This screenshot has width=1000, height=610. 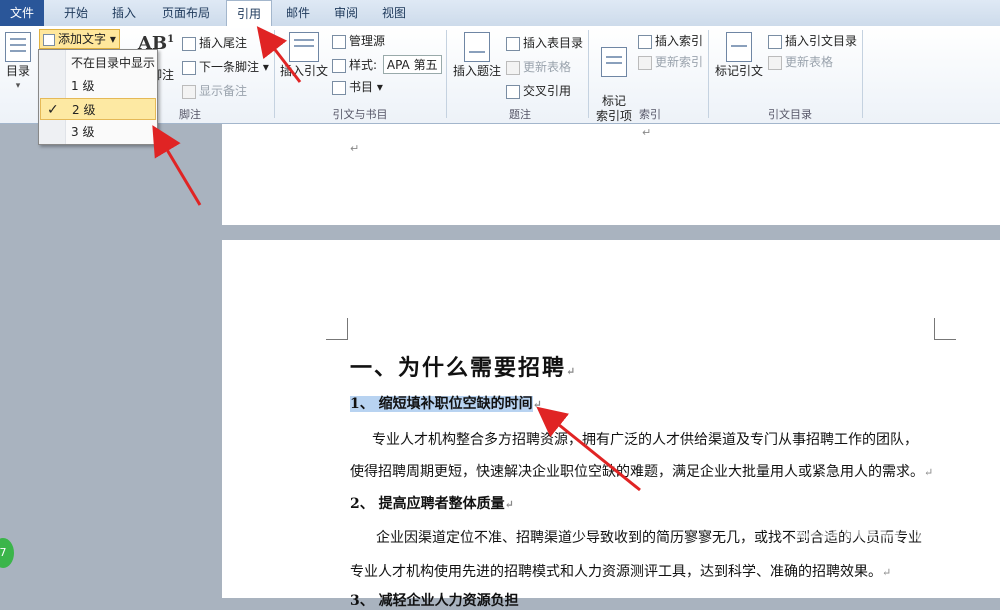 I want to click on page-previous: ↵ ↵, so click(x=611, y=174).